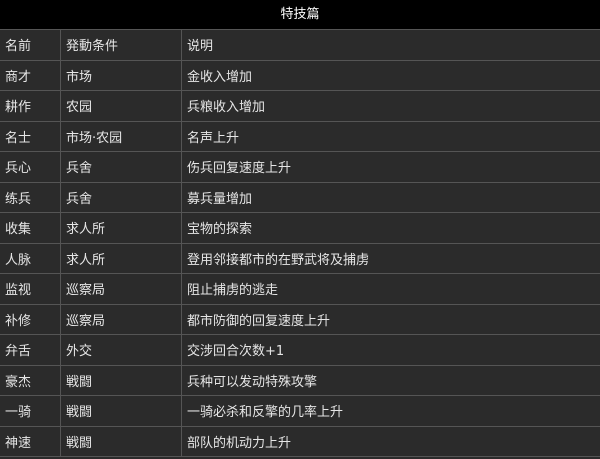 Image resolution: width=600 pixels, height=459 pixels. Describe the element at coordinates (390, 319) in the screenshot. I see `description-cell: 都市防御的回复速度上升` at that location.